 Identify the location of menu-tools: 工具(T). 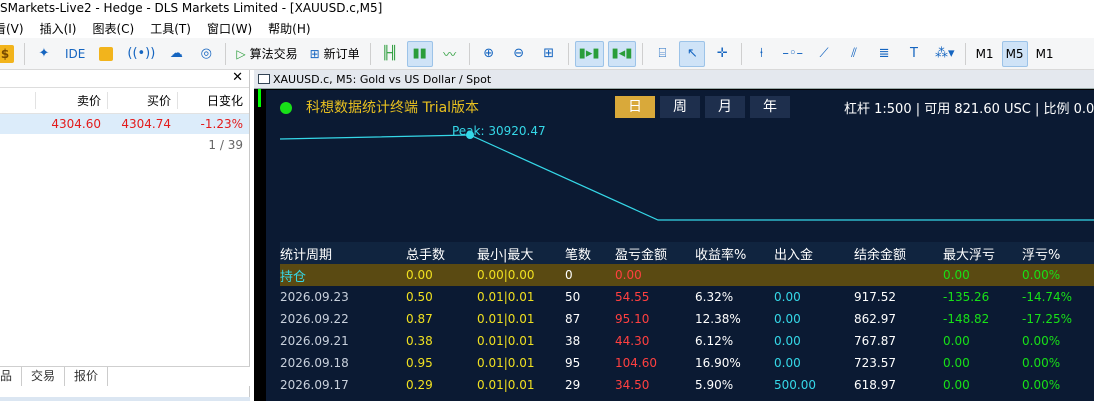
(170, 28).